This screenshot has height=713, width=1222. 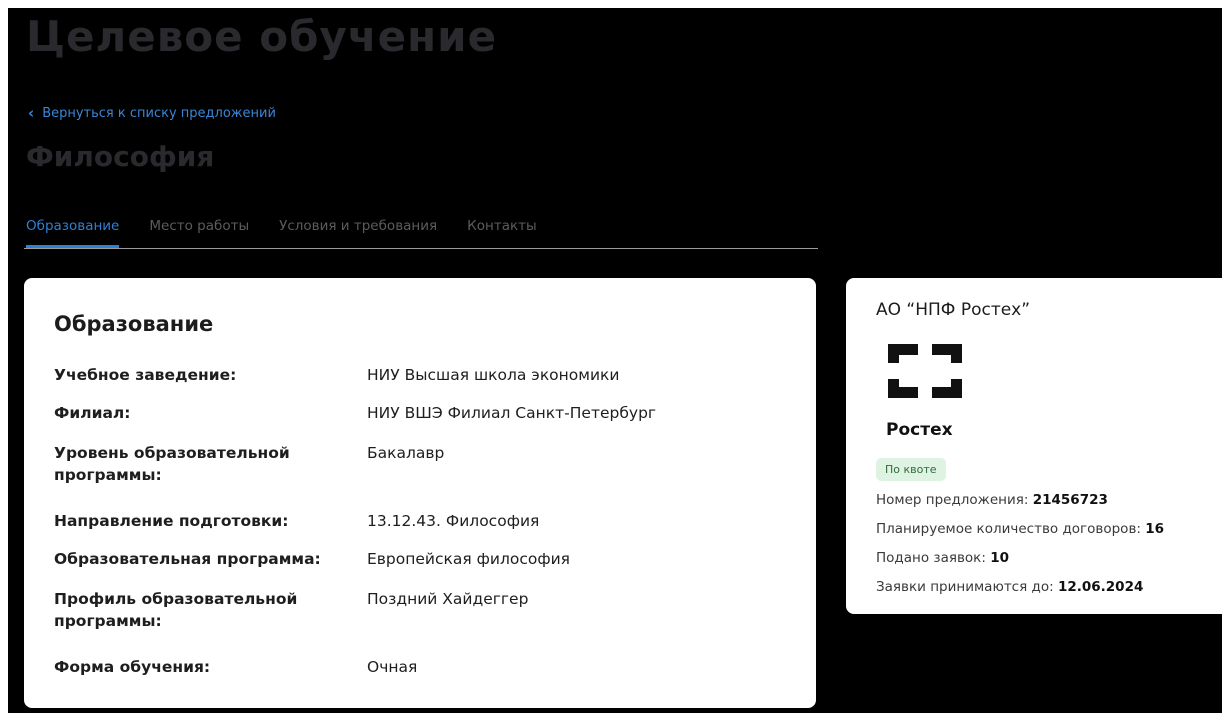 What do you see at coordinates (501, 230) in the screenshot?
I see `tab-contacts: Контакты` at bounding box center [501, 230].